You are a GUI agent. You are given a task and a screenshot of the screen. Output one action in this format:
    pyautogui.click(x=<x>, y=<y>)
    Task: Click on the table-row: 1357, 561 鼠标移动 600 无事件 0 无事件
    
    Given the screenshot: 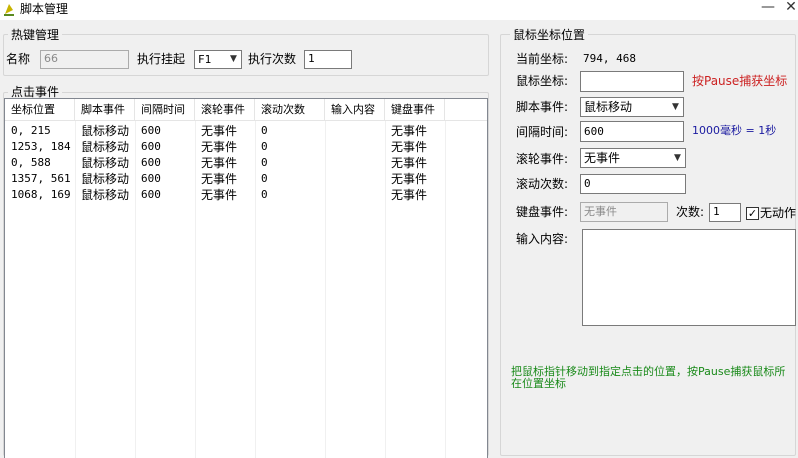 What is the action you would take?
    pyautogui.click(x=246, y=179)
    